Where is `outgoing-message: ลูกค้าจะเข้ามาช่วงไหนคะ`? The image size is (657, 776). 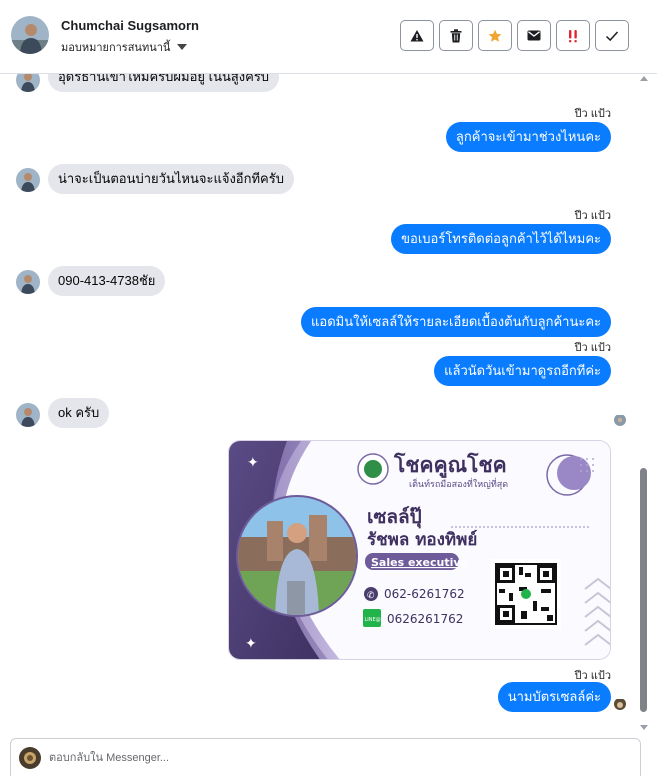 outgoing-message: ลูกค้าจะเข้ามาช่วงไหนคะ is located at coordinates (528, 137).